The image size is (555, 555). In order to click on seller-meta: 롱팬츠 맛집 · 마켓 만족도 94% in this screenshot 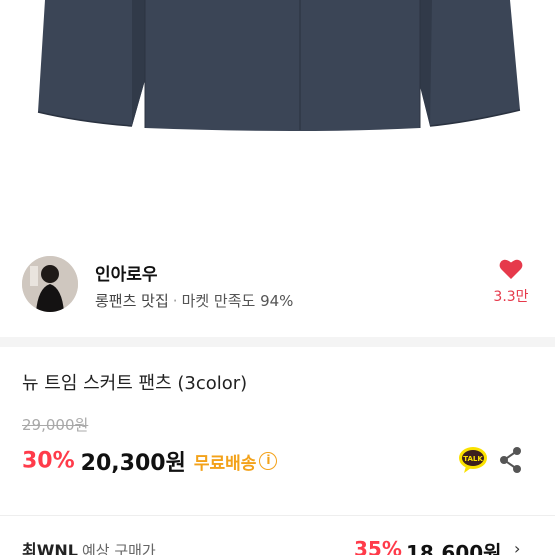, I will do `click(194, 300)`.